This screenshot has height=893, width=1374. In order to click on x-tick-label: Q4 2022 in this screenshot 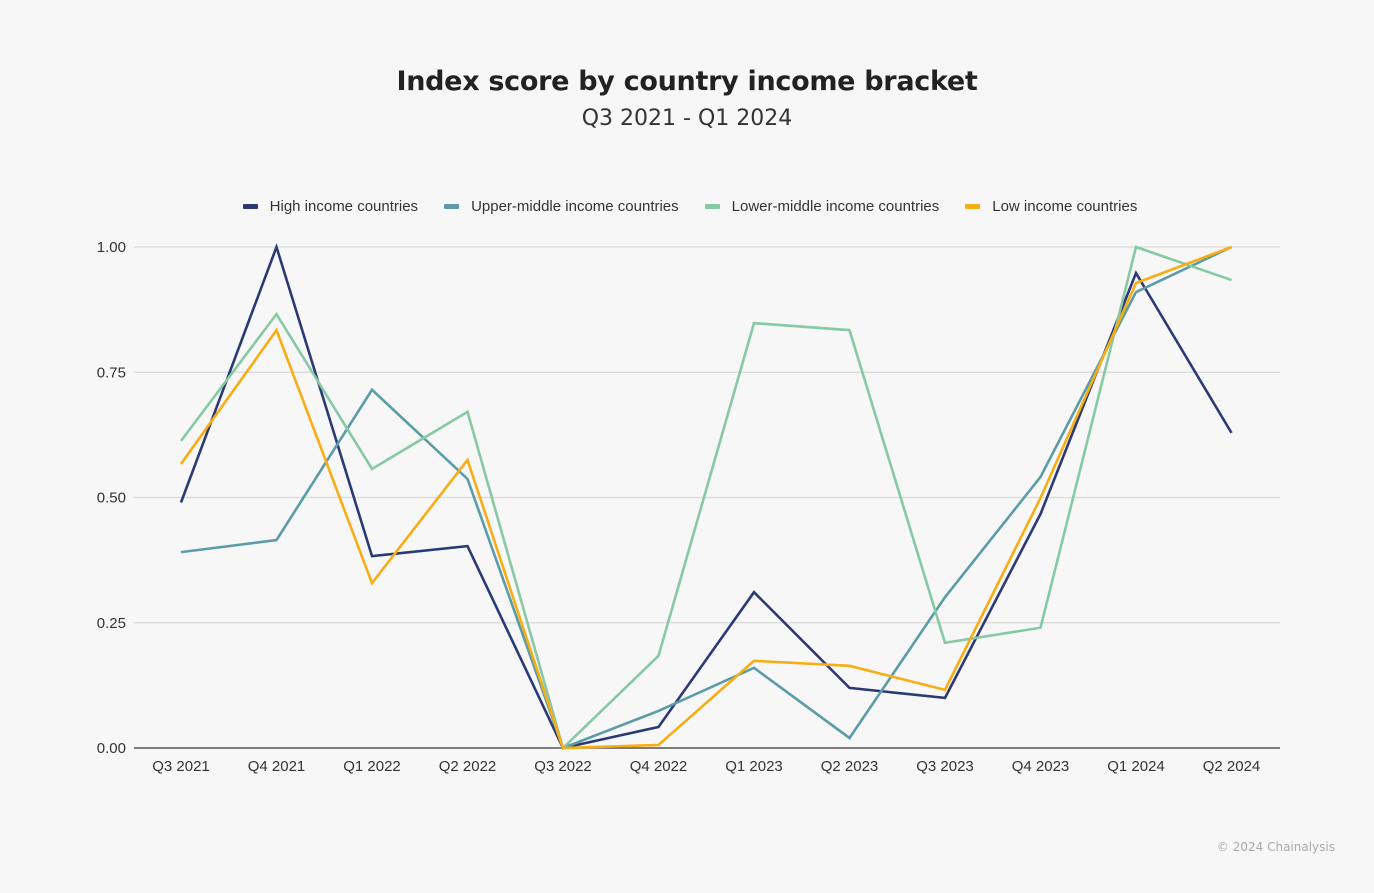, I will do `click(659, 766)`.